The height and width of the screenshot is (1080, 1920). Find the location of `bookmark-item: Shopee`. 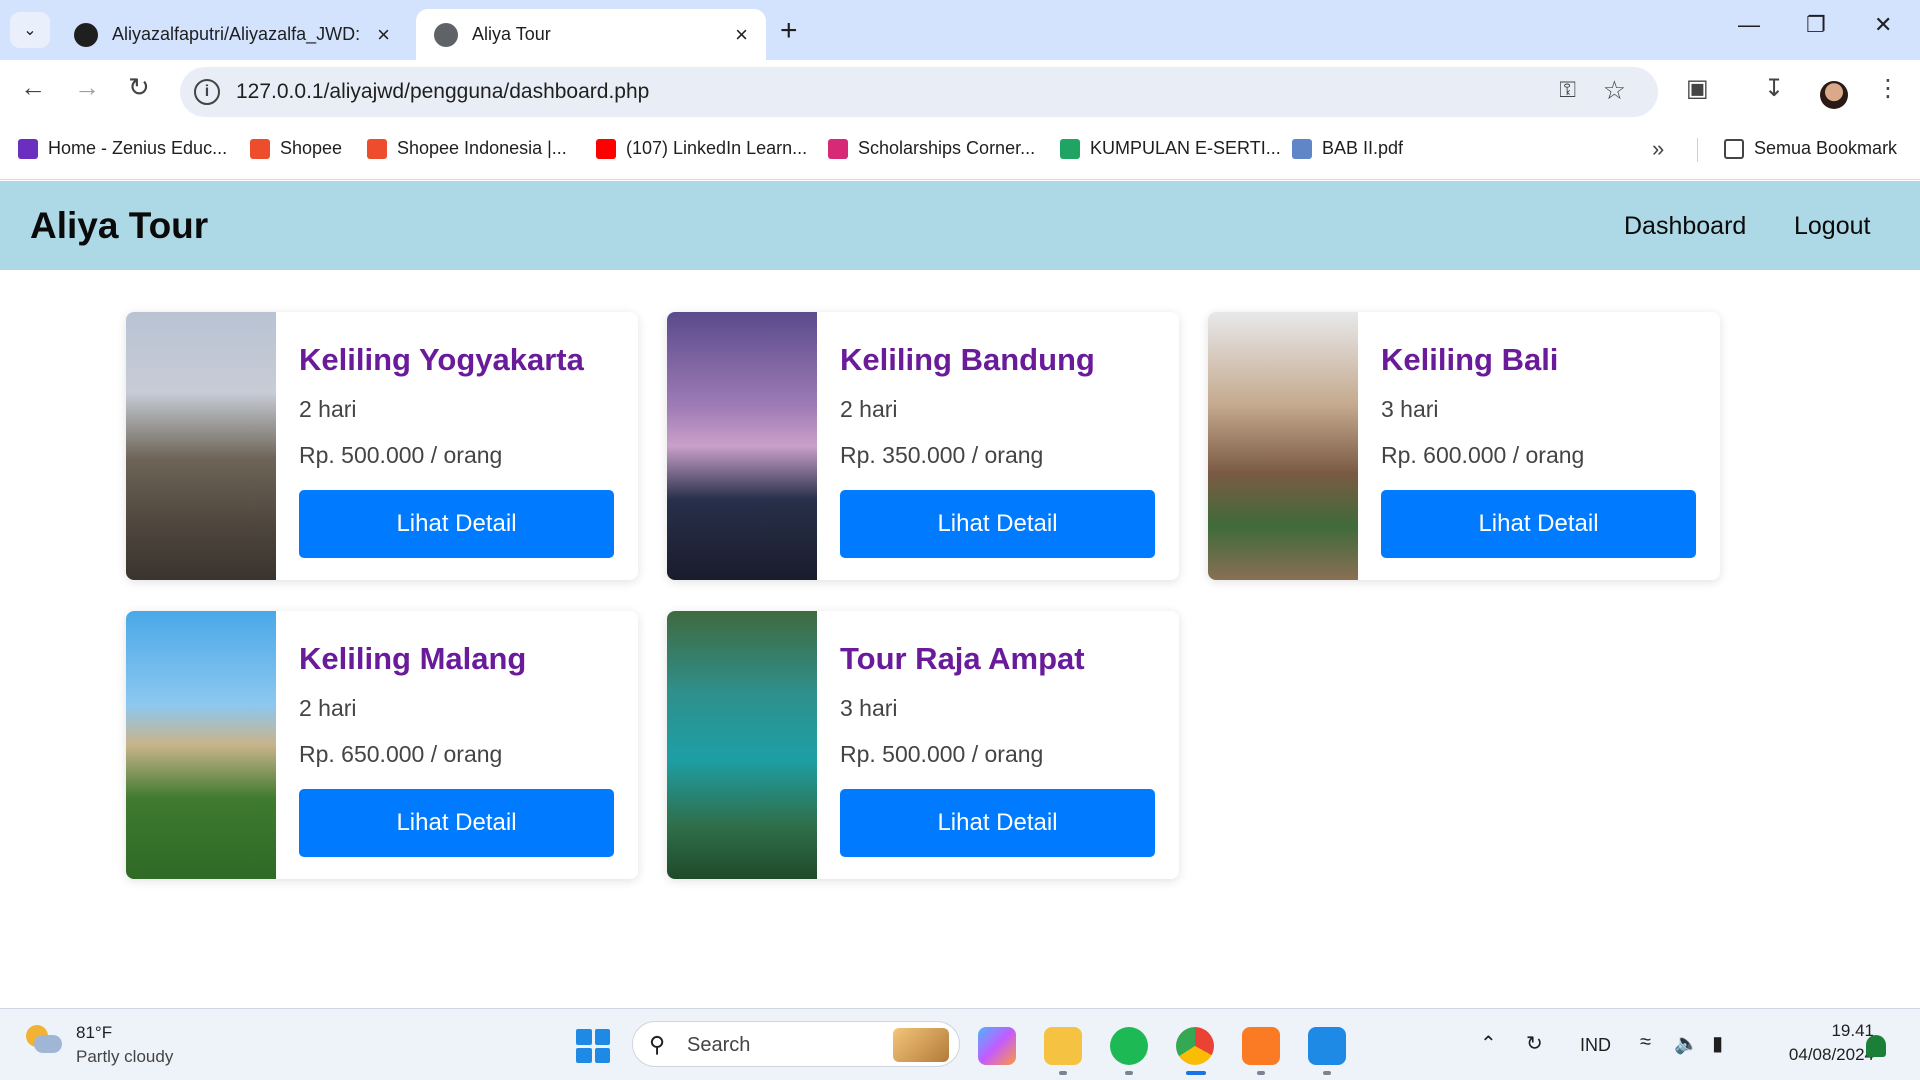

bookmark-item: Shopee is located at coordinates (296, 148).